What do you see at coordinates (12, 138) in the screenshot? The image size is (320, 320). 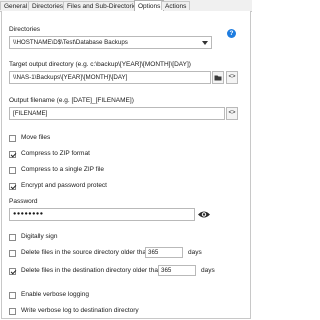 I see `move-files-checkbox` at bounding box center [12, 138].